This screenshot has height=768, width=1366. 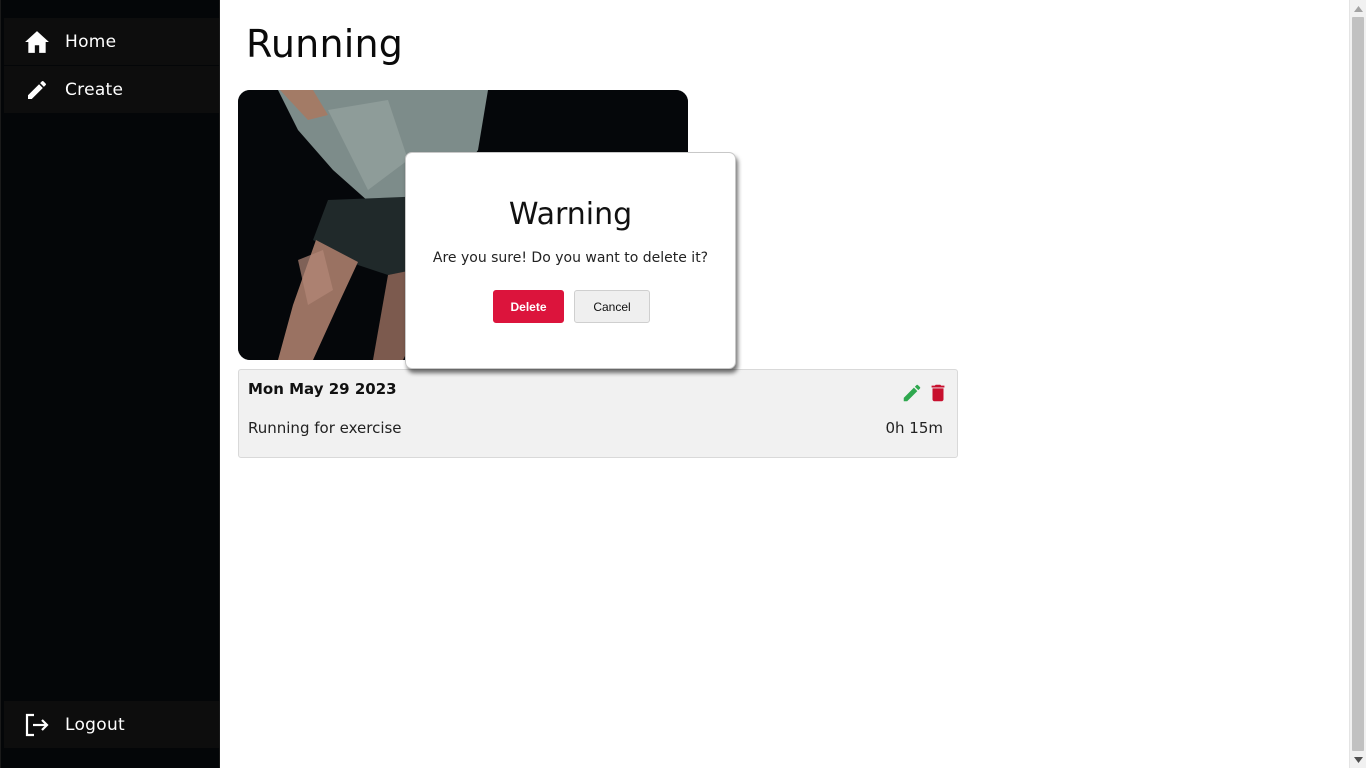 I want to click on edit-icon, so click(x=912, y=393).